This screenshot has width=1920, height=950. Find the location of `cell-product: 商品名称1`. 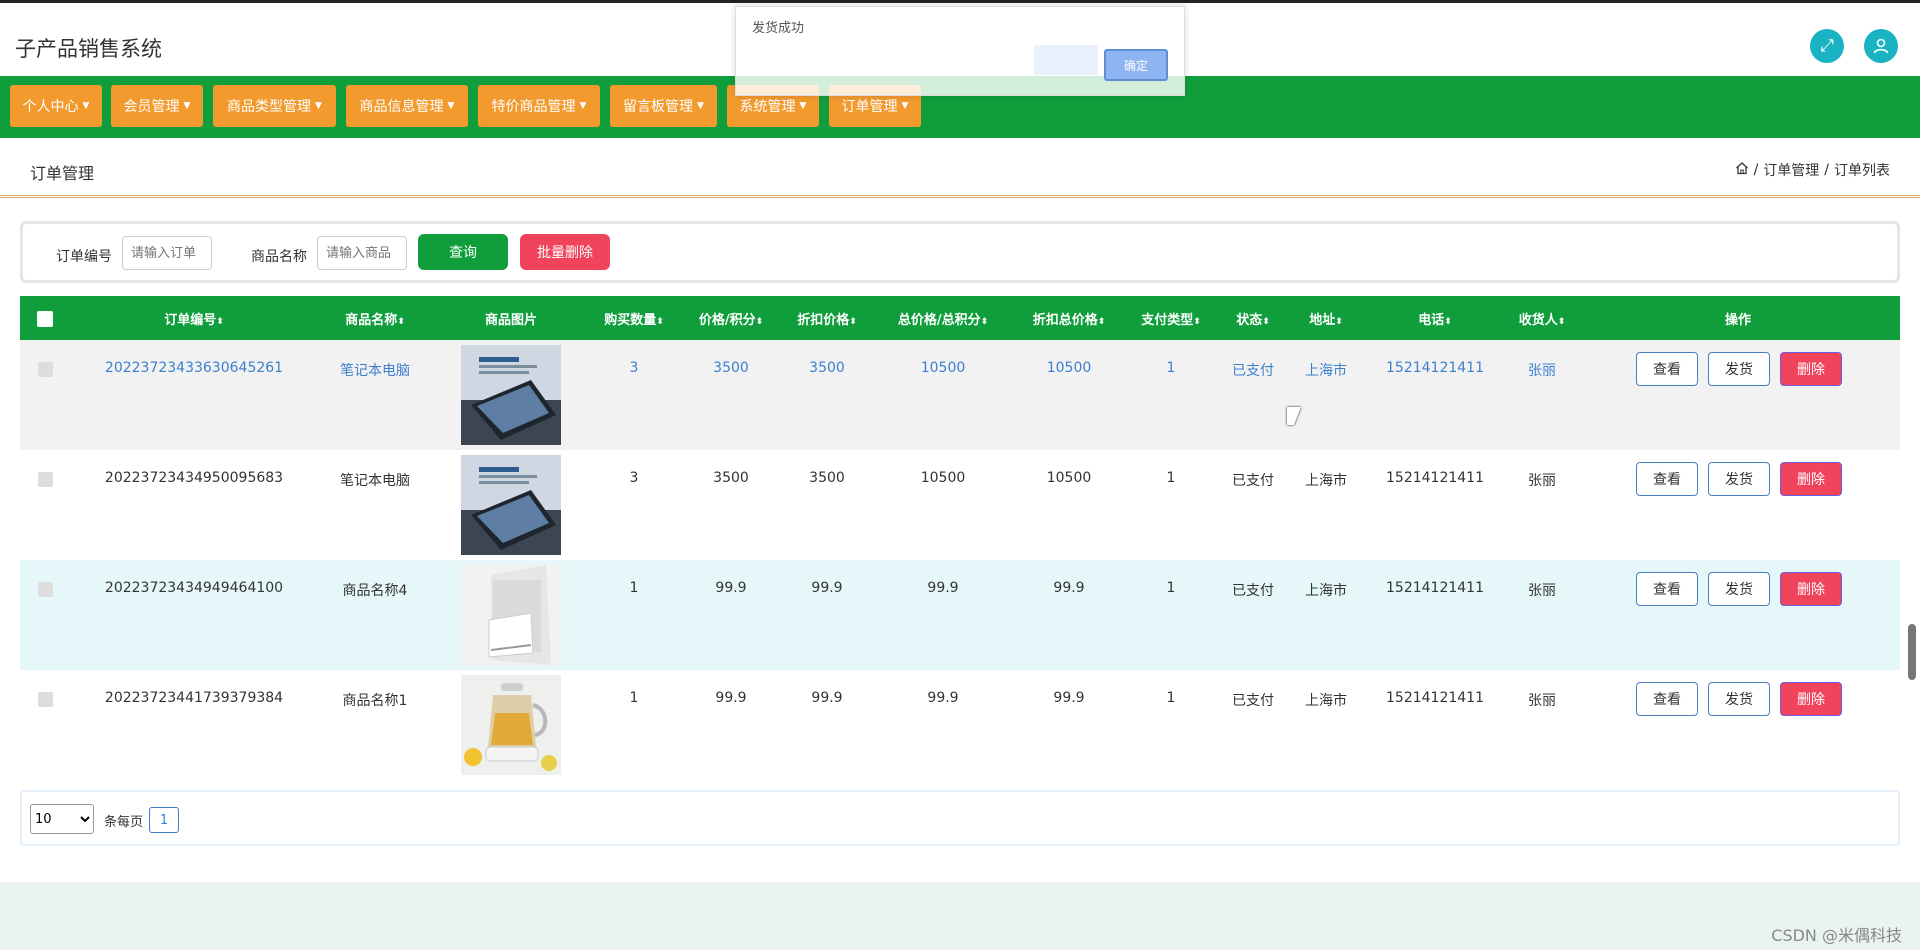

cell-product: 商品名称1 is located at coordinates (375, 701).